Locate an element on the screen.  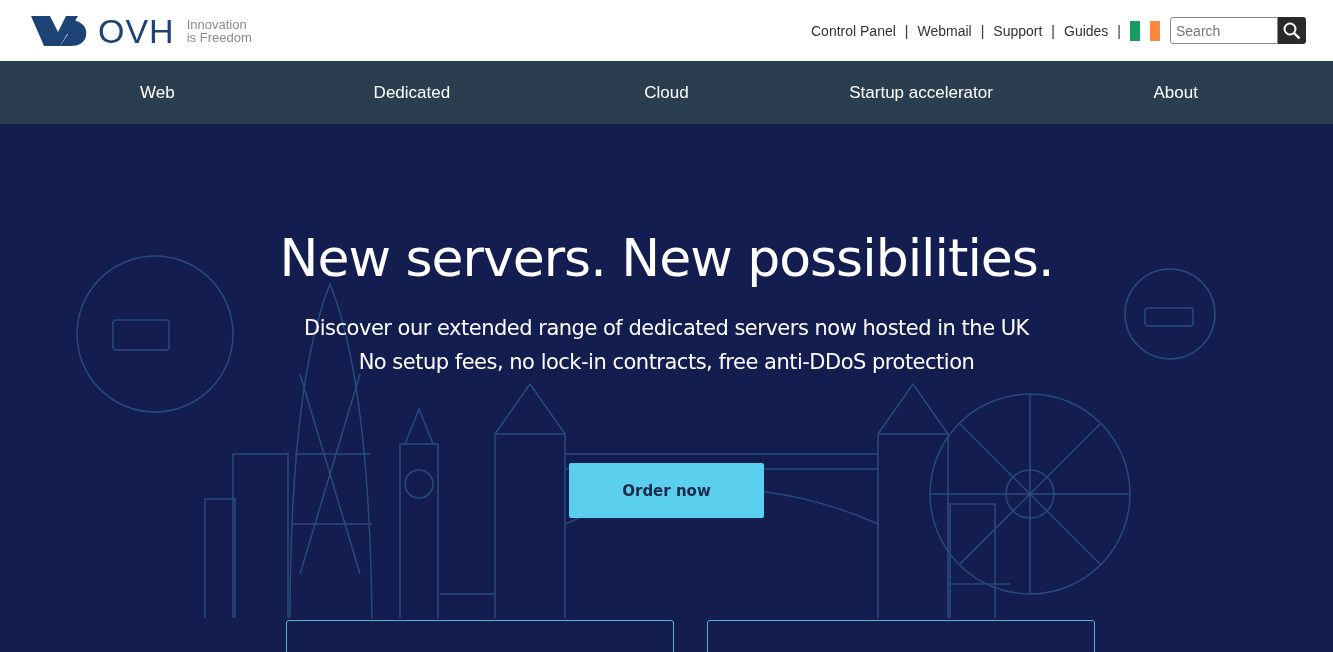
search-button is located at coordinates (1292, 30).